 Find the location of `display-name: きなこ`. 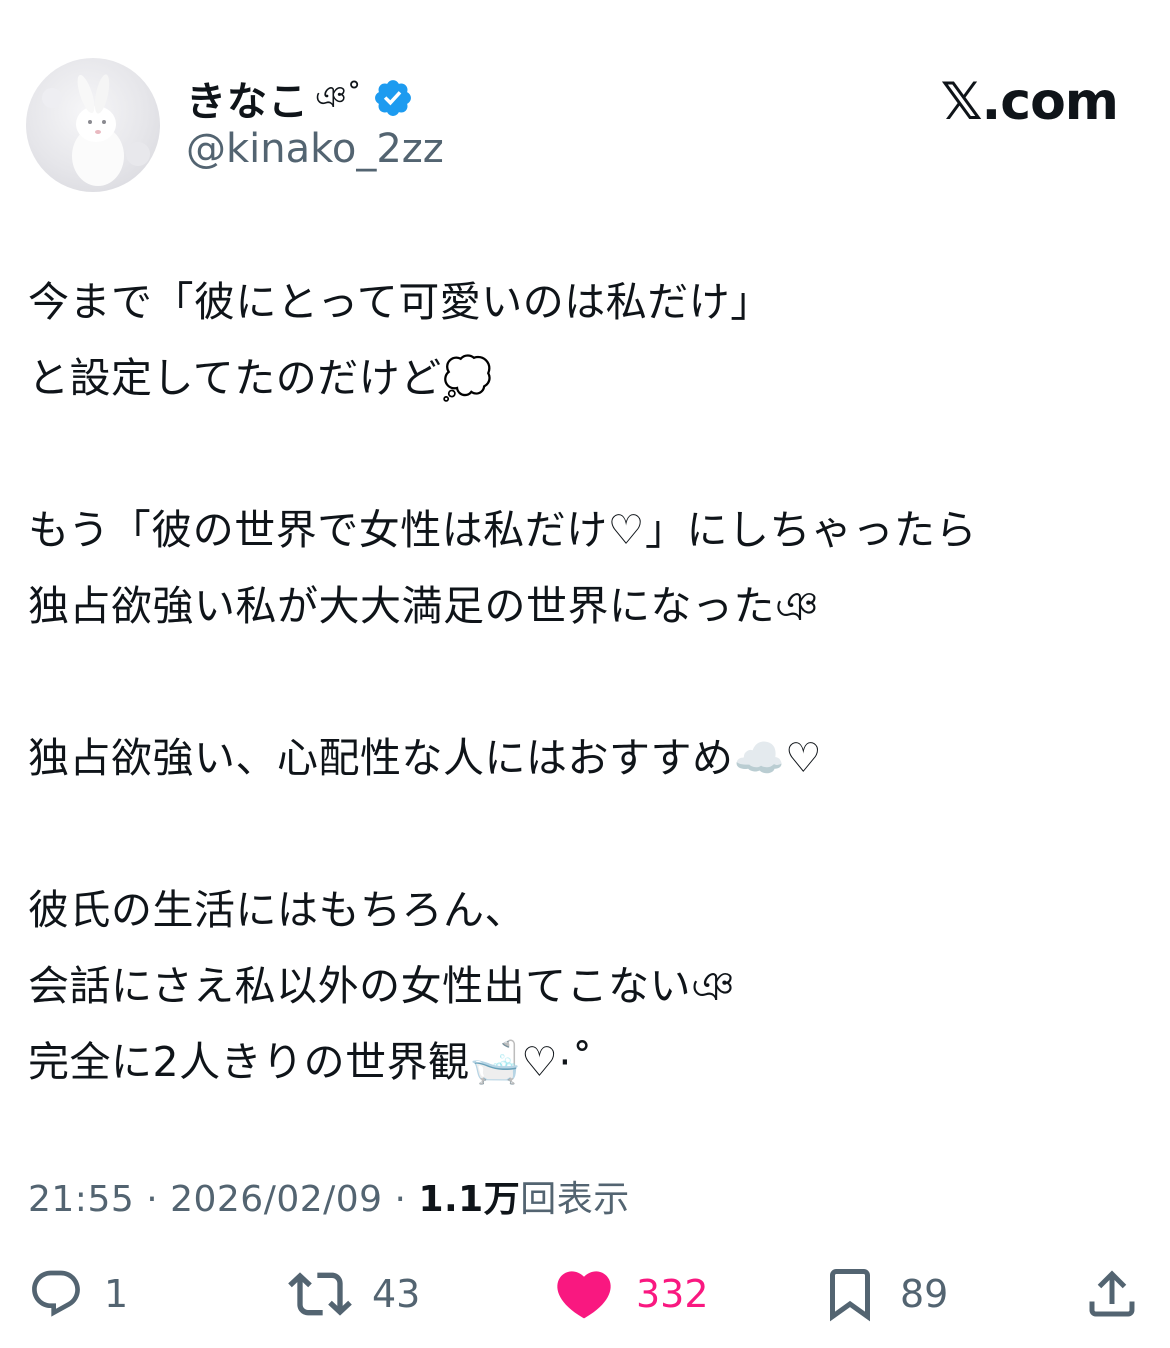

display-name: きなこ is located at coordinates (247, 98).